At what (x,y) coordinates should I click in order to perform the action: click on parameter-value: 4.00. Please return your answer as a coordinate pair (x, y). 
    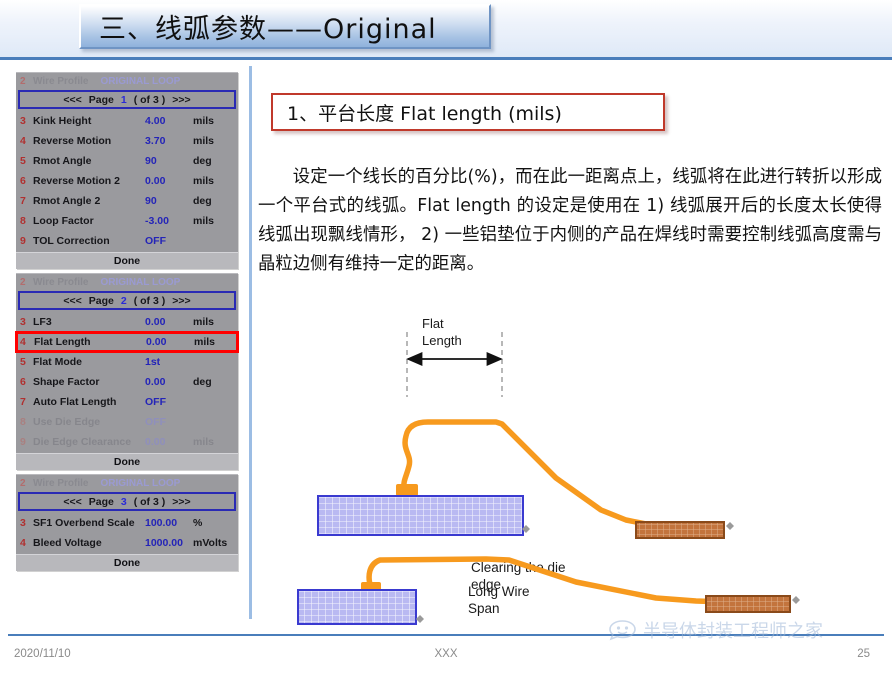
    Looking at the image, I should click on (169, 121).